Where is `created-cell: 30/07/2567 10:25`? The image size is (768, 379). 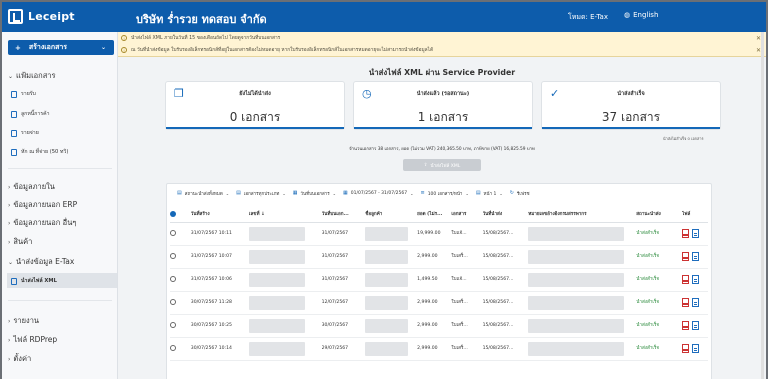
created-cell: 30/07/2567 10:25 is located at coordinates (219, 326).